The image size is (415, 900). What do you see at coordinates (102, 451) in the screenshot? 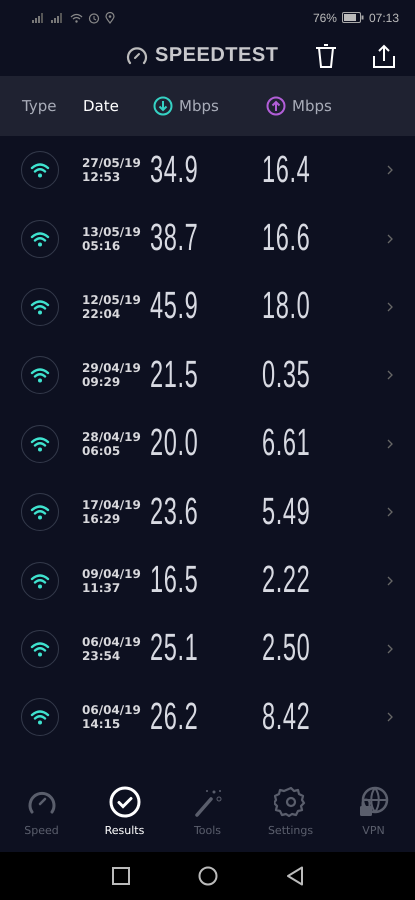
I see `test-time: 06:05` at bounding box center [102, 451].